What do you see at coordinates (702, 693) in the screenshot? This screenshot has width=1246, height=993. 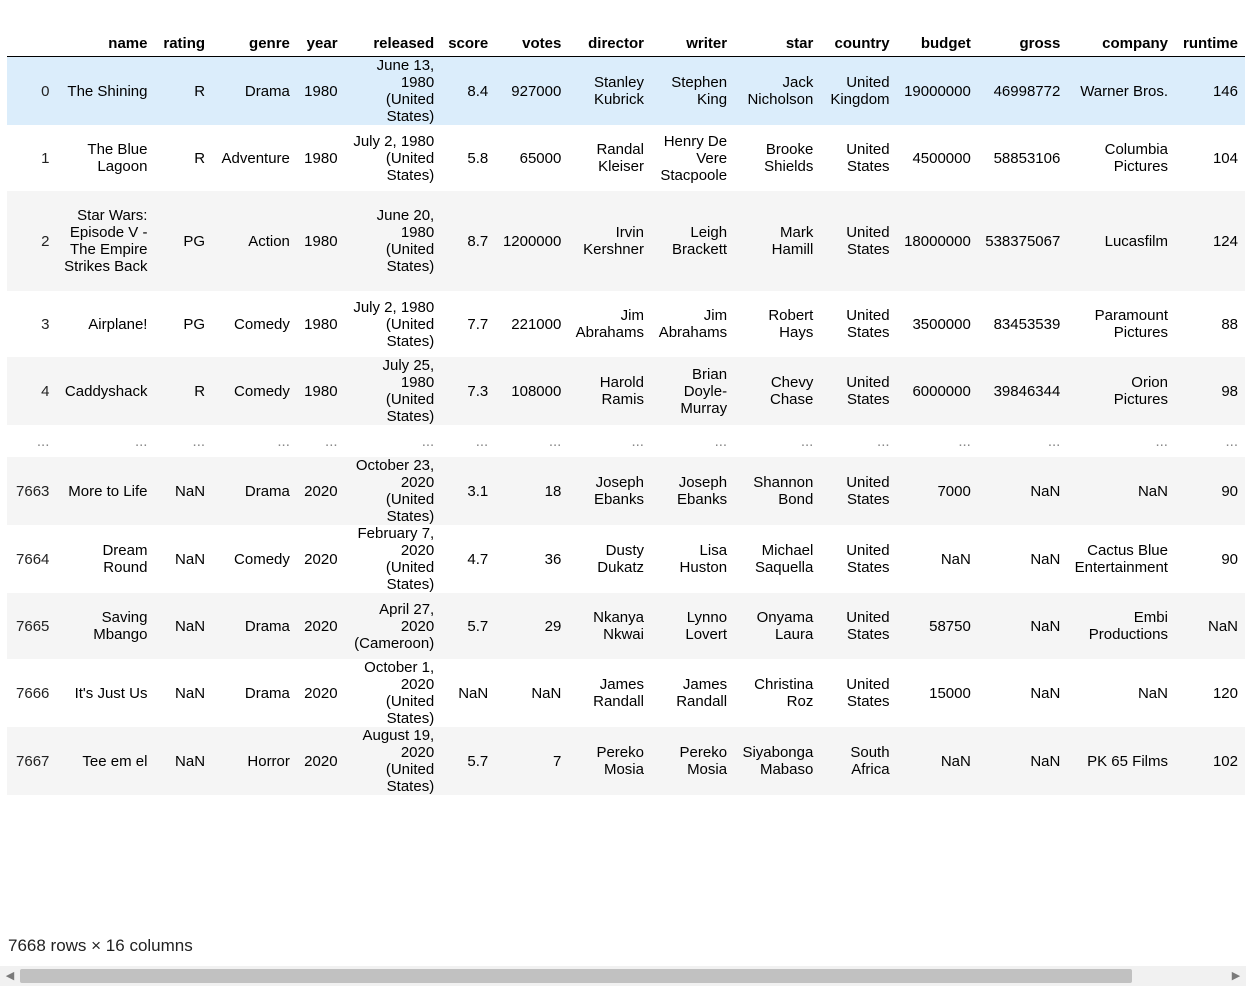 I see `cell-writer: James Randall` at bounding box center [702, 693].